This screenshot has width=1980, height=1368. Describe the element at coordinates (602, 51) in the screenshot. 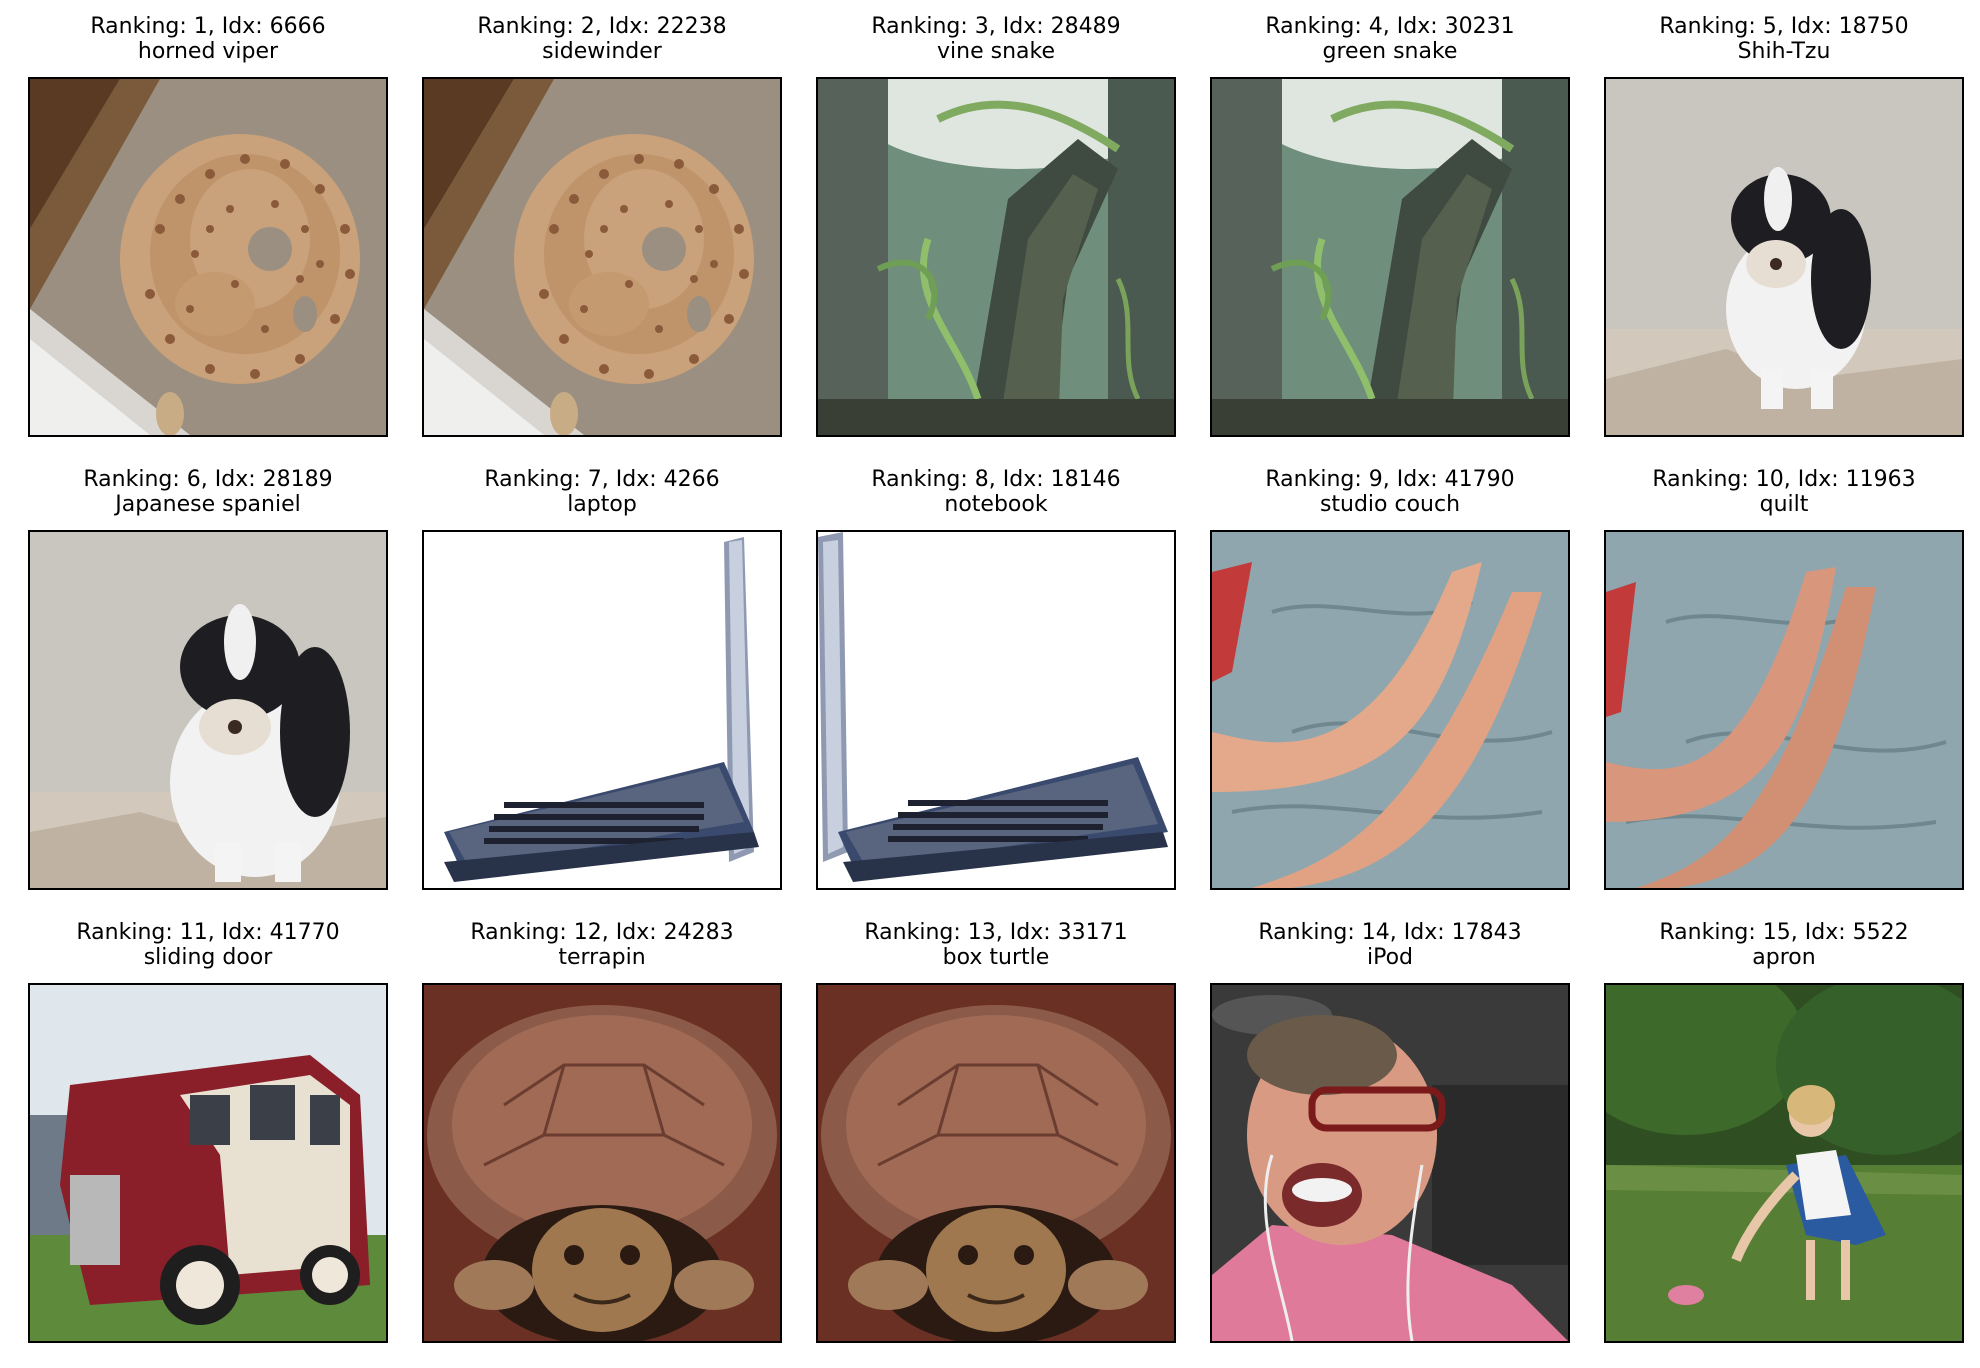

I see `panel-label: sidewinder` at that location.